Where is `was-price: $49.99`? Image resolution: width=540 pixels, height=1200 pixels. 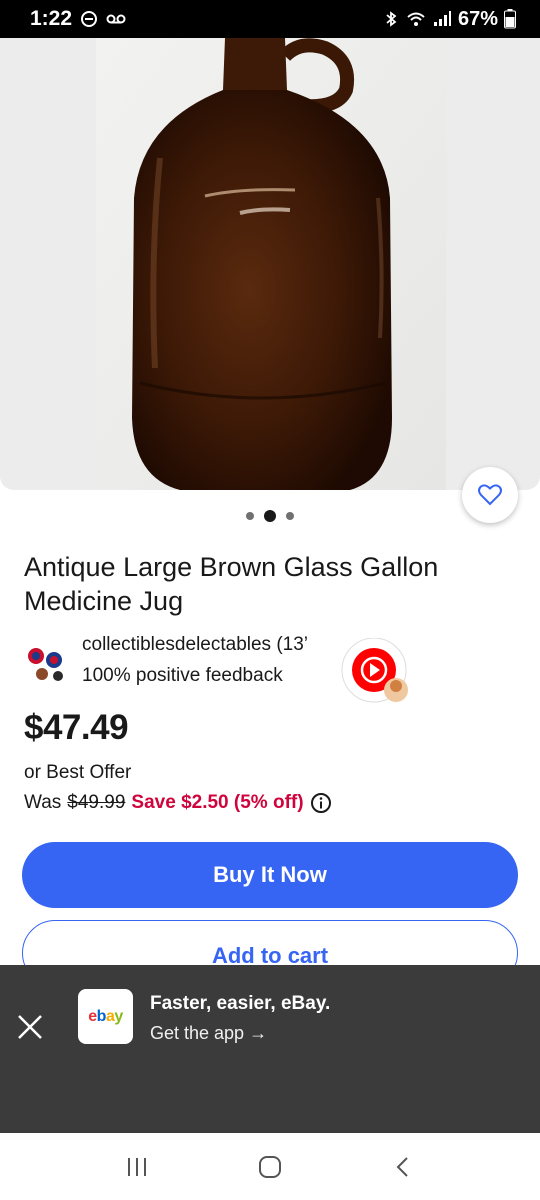
was-price: $49.99 is located at coordinates (96, 802).